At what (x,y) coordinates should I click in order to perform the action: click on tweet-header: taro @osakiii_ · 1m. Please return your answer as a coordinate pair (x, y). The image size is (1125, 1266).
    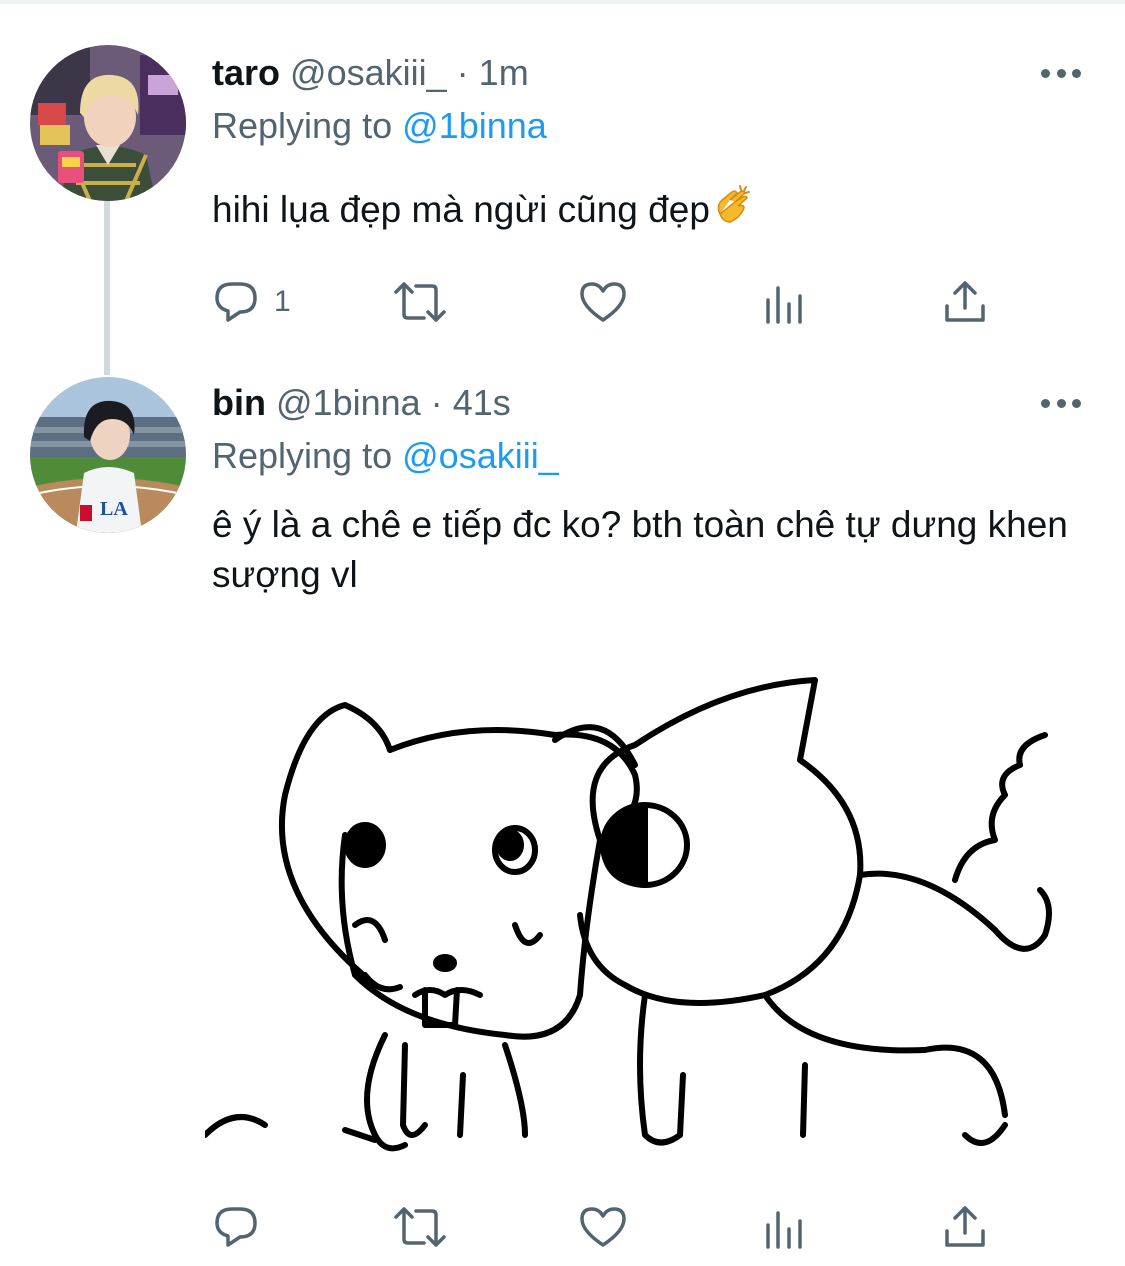
    Looking at the image, I should click on (370, 73).